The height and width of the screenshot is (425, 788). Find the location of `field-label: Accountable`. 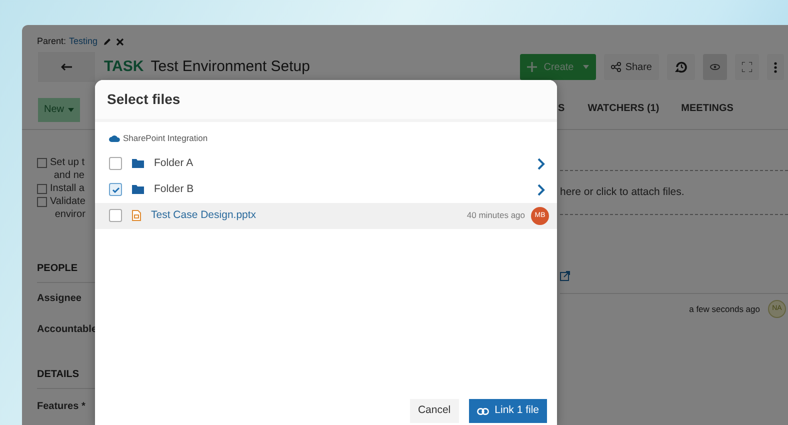

field-label: Accountable is located at coordinates (66, 330).